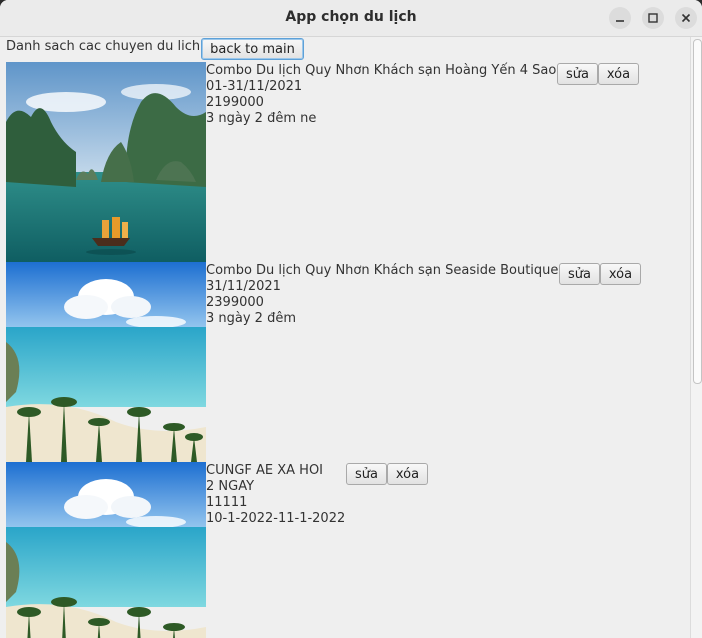 The image size is (702, 638). What do you see at coordinates (276, 518) in the screenshot?
I see `trip-duration: 10-1-2022-11-1-2022` at bounding box center [276, 518].